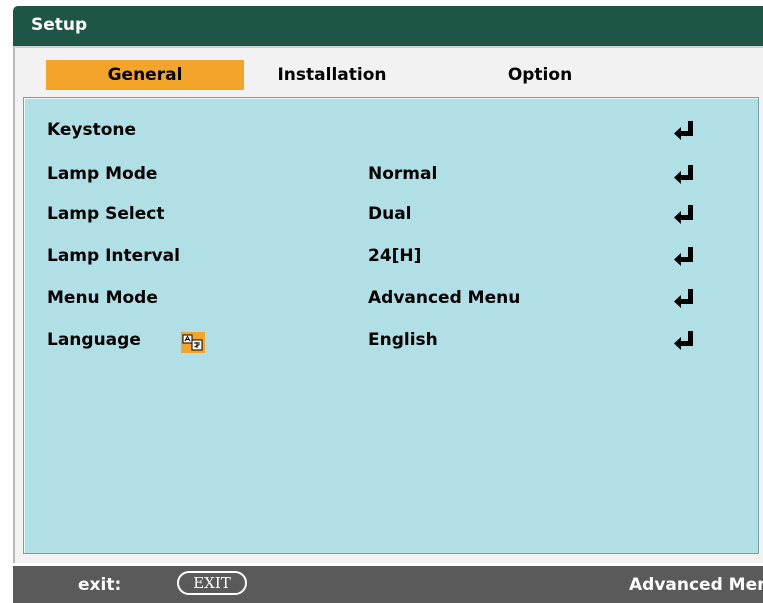 The image size is (763, 603). What do you see at coordinates (102, 298) in the screenshot?
I see `row-label: Menu Mode` at bounding box center [102, 298].